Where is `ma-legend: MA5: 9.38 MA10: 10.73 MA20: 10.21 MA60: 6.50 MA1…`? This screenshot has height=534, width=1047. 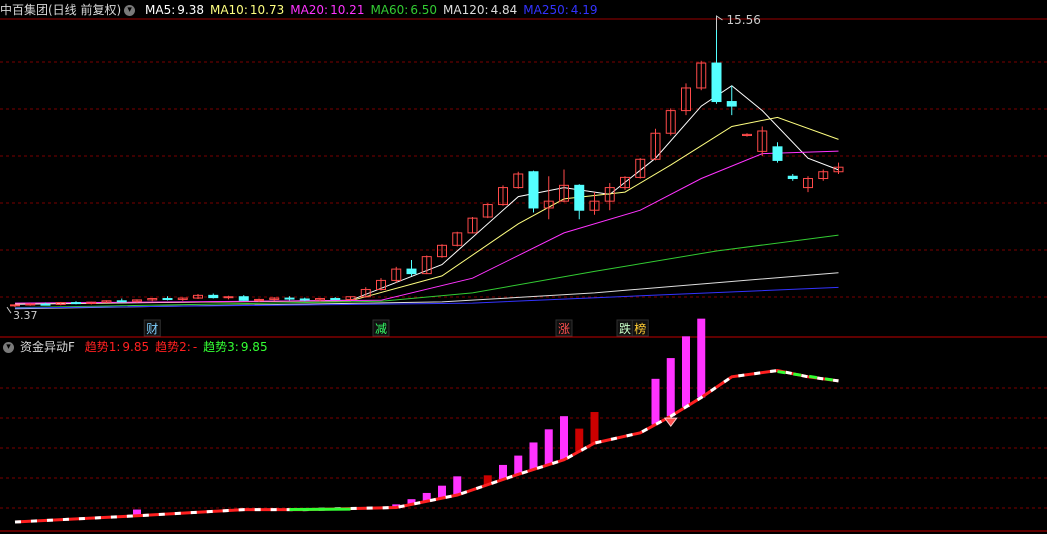
ma-legend: MA5: 9.38 MA10: 10.73 MA20: 10.21 MA60: 6.50 MA1… is located at coordinates (374, 10).